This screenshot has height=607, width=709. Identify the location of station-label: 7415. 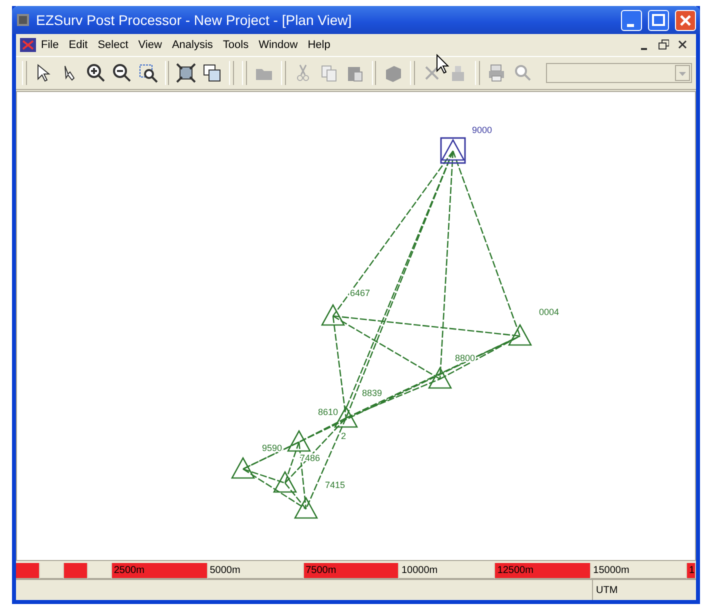
(335, 485).